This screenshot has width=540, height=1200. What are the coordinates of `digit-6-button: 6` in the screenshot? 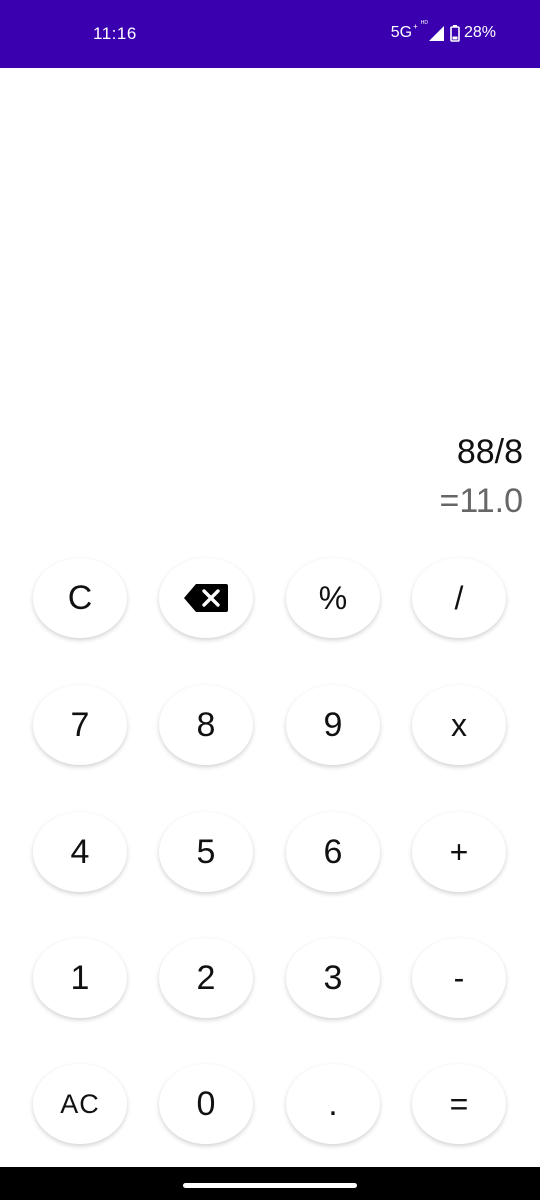 It's located at (333, 852).